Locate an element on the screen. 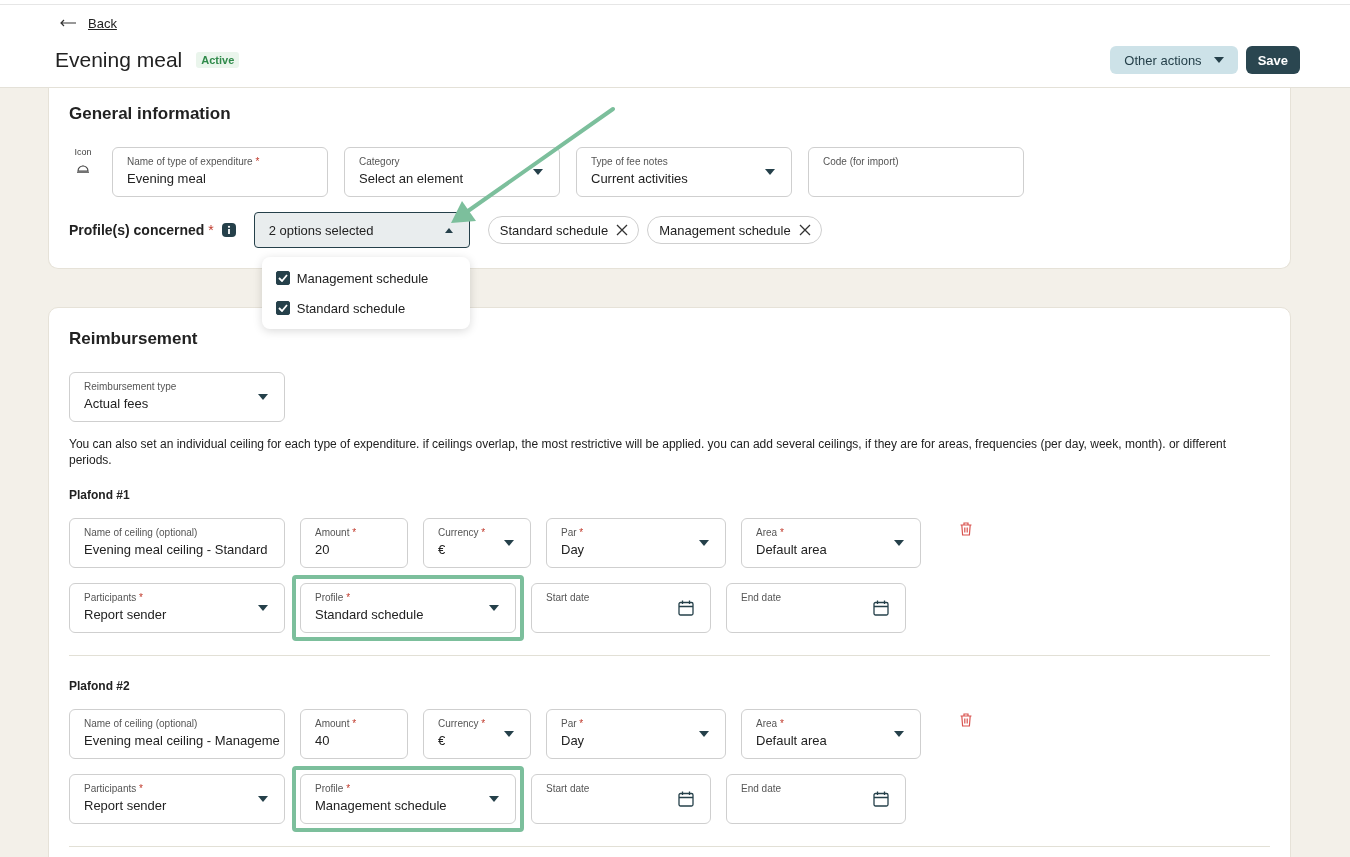 Image resolution: width=1350 pixels, height=857 pixels. option-label: Management schedule is located at coordinates (362, 278).